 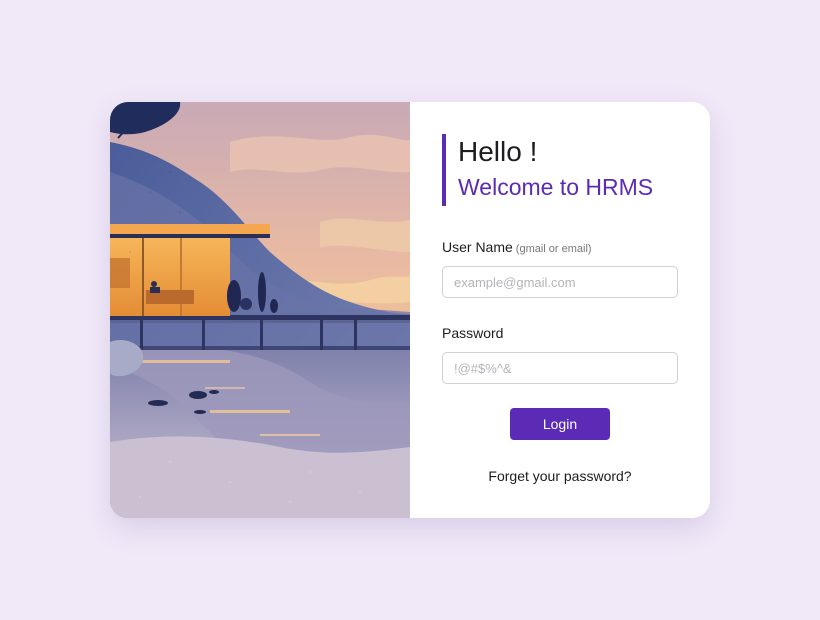 I want to click on login-button: Login, so click(x=560, y=424).